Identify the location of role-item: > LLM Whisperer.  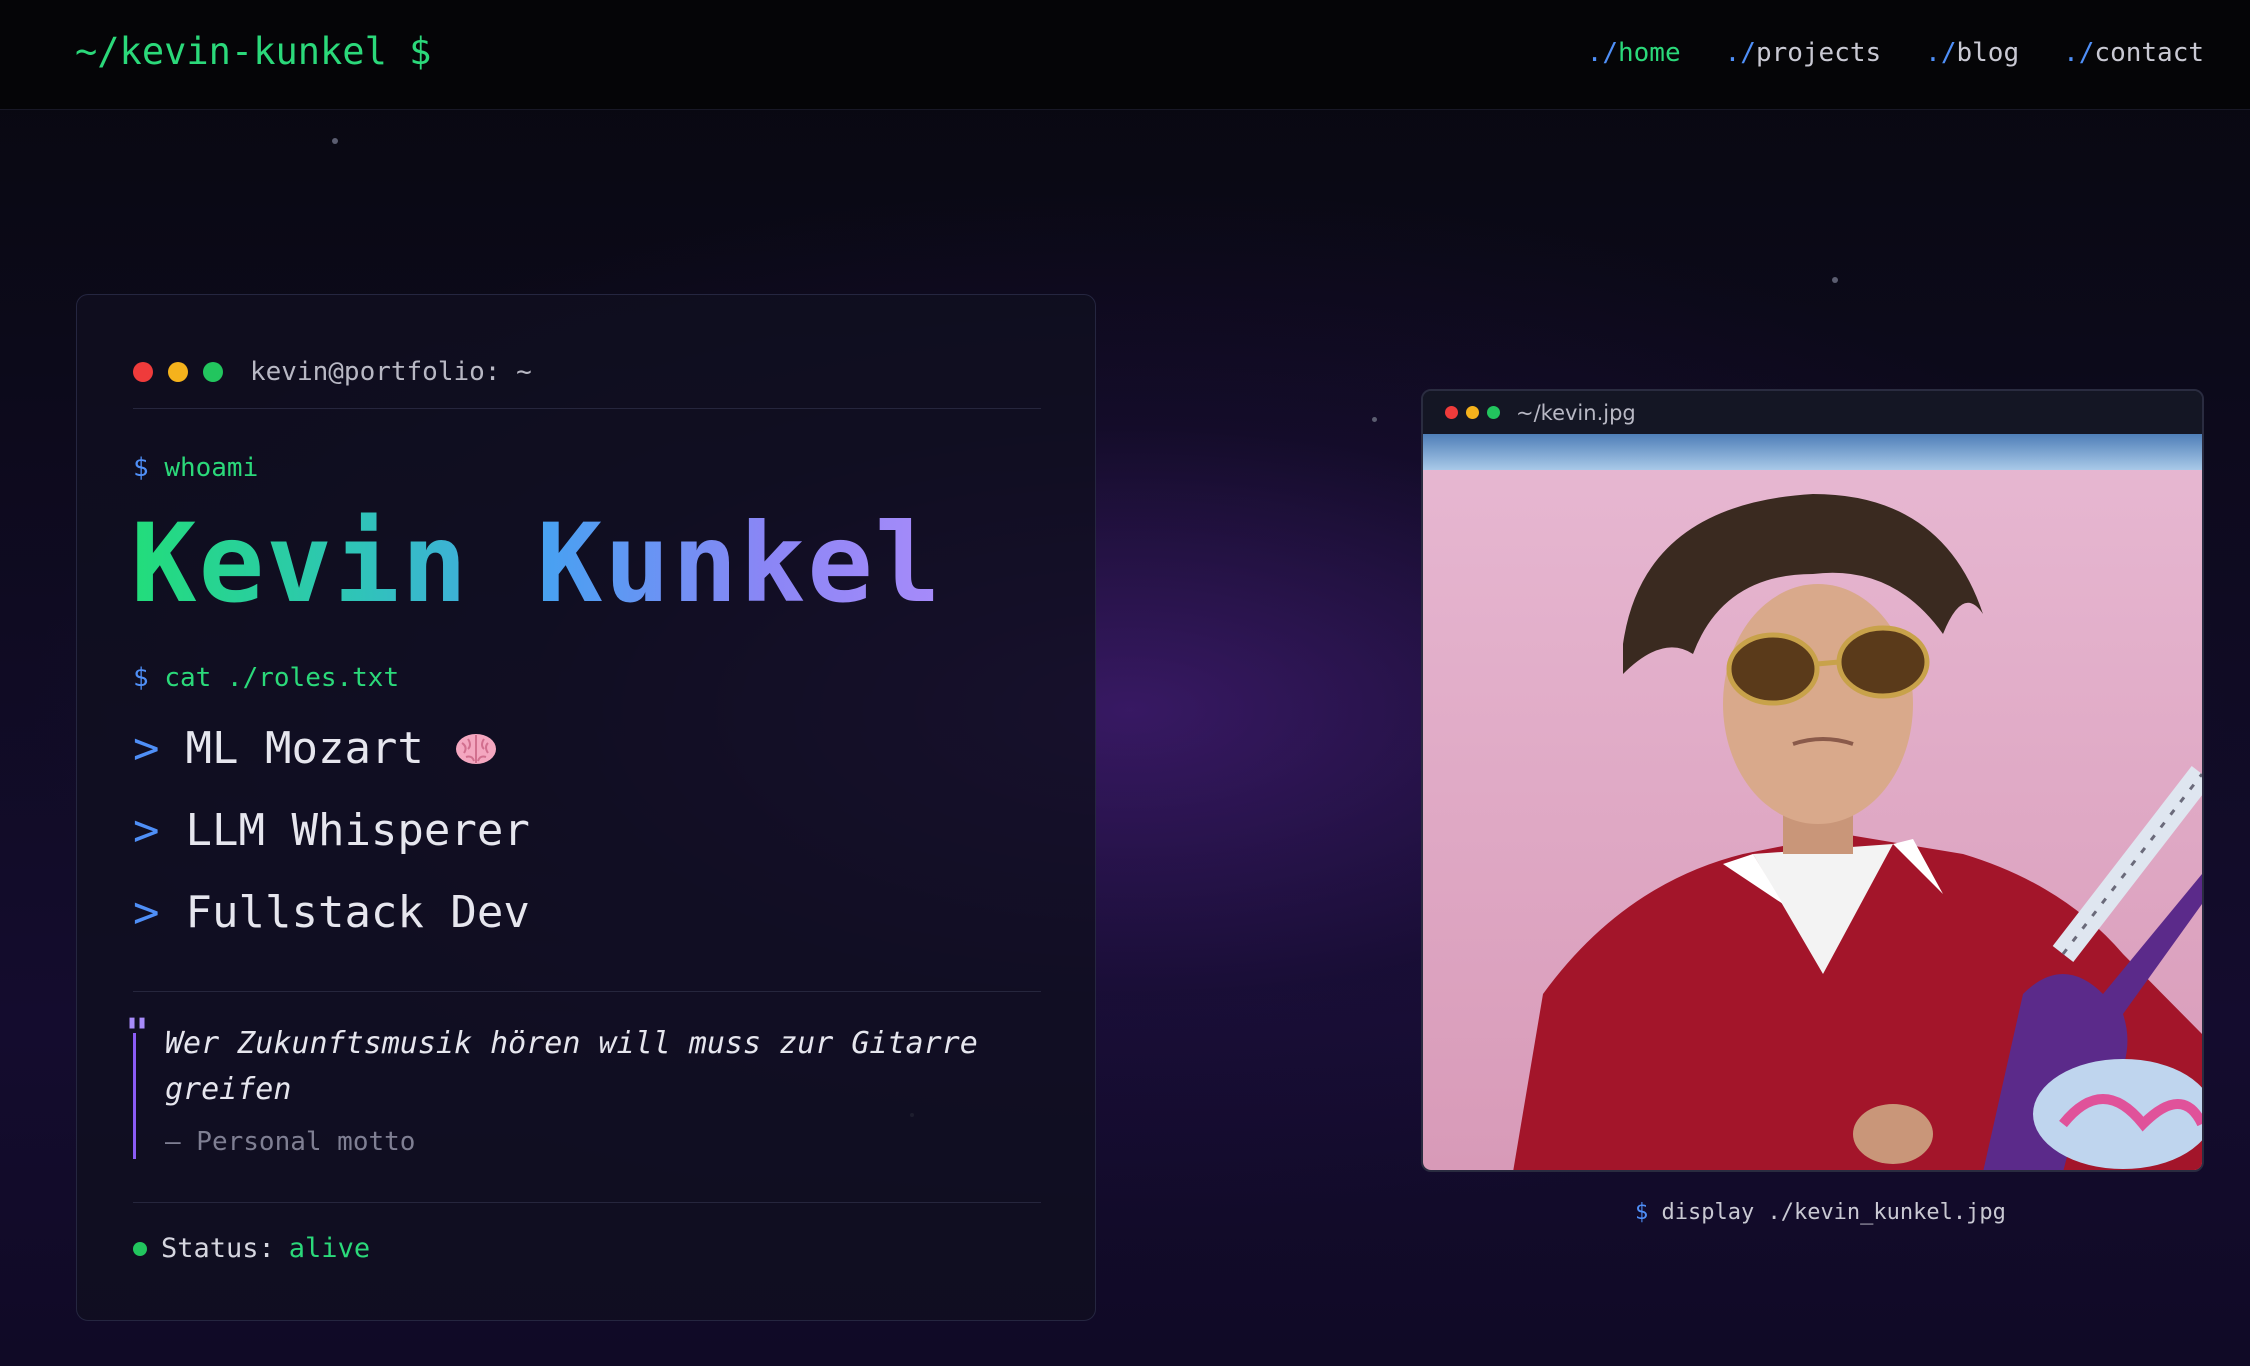
(331, 830).